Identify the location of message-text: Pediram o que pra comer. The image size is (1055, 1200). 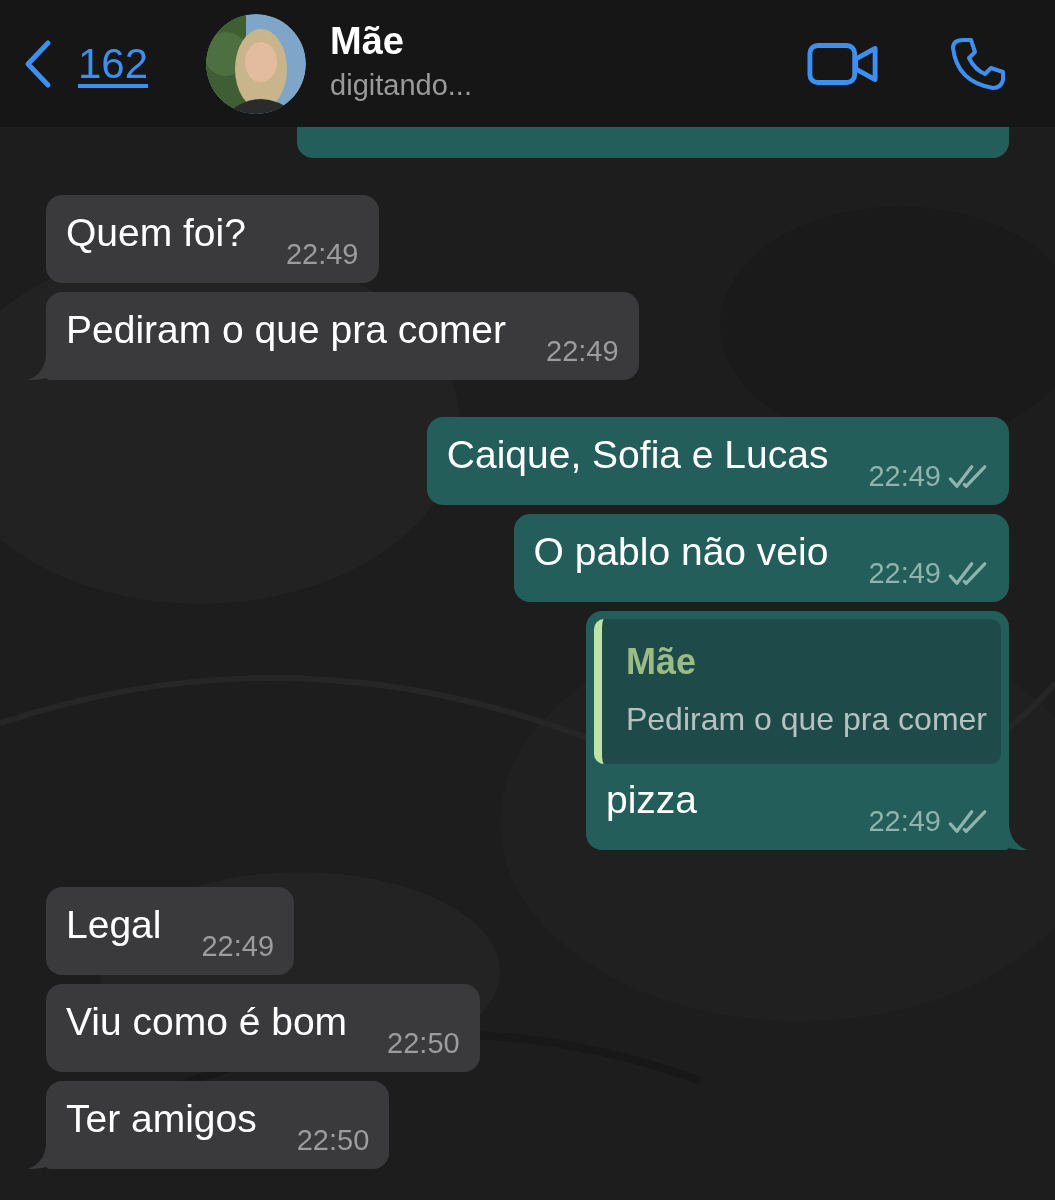
(286, 330).